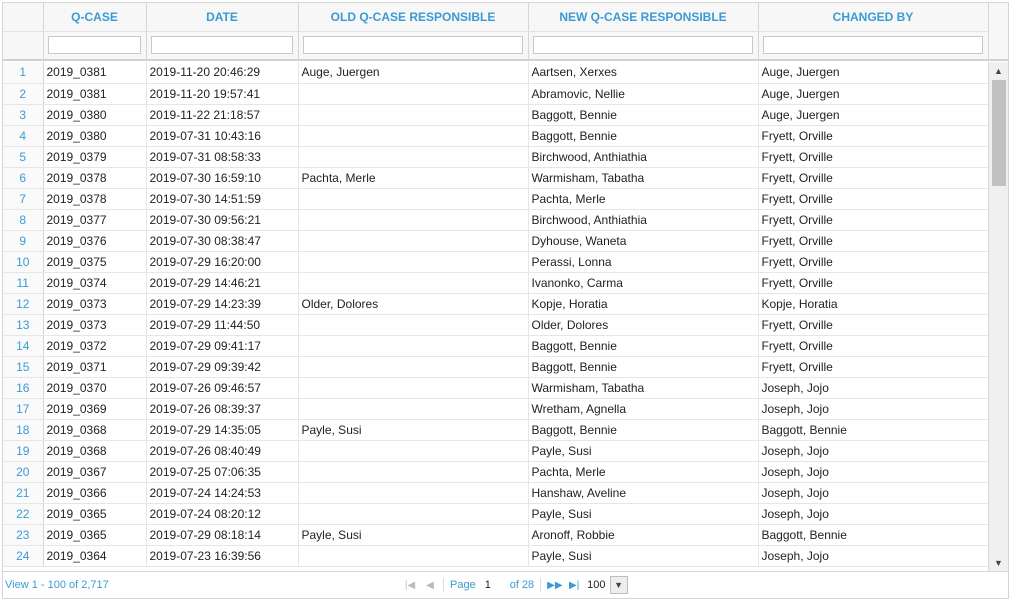  I want to click on cell-new-responsible: Birchwood, Anthiathia, so click(643, 220).